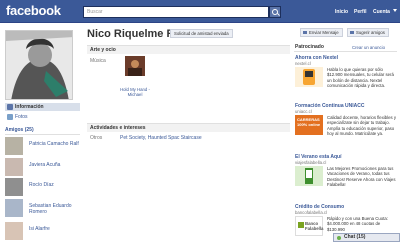 This screenshot has width=400, height=244. Describe the element at coordinates (10, 117) in the screenshot. I see `photos-icon` at that location.